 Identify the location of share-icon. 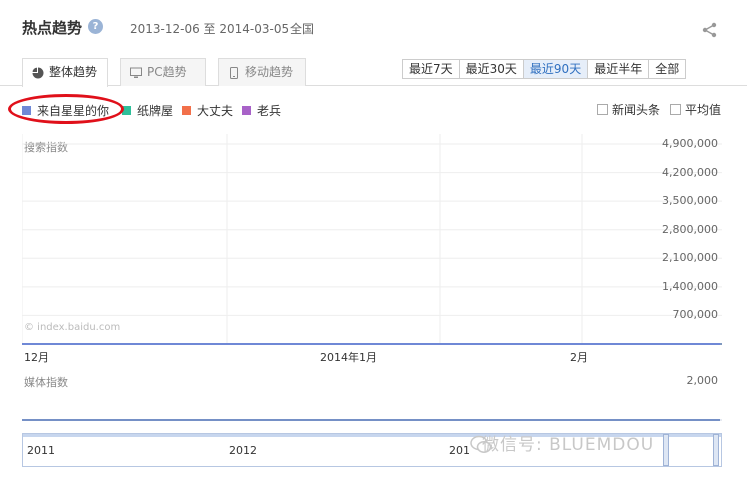
(710, 30).